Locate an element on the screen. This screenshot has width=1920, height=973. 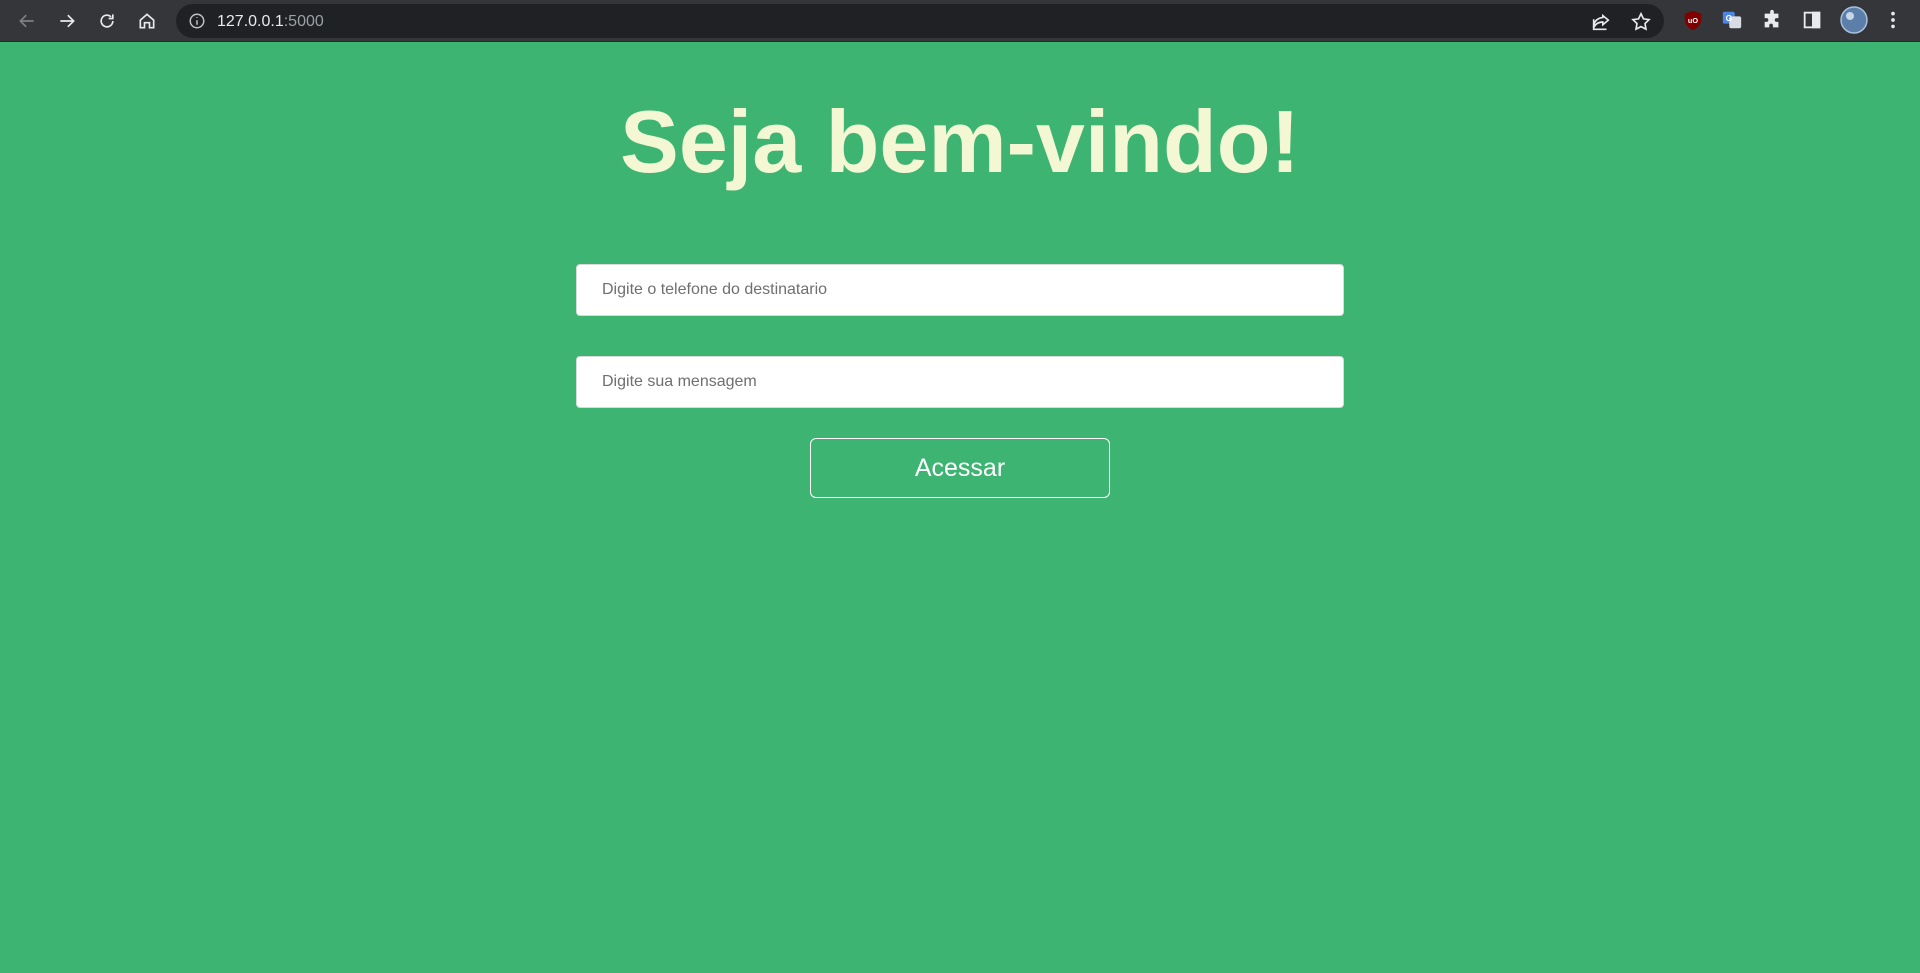
bookmark-star-icon is located at coordinates (1641, 22).